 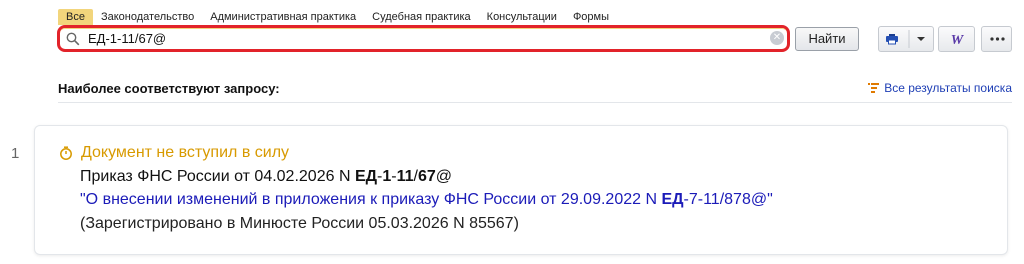 I want to click on all-results-label: Все результаты поиска, so click(x=948, y=88).